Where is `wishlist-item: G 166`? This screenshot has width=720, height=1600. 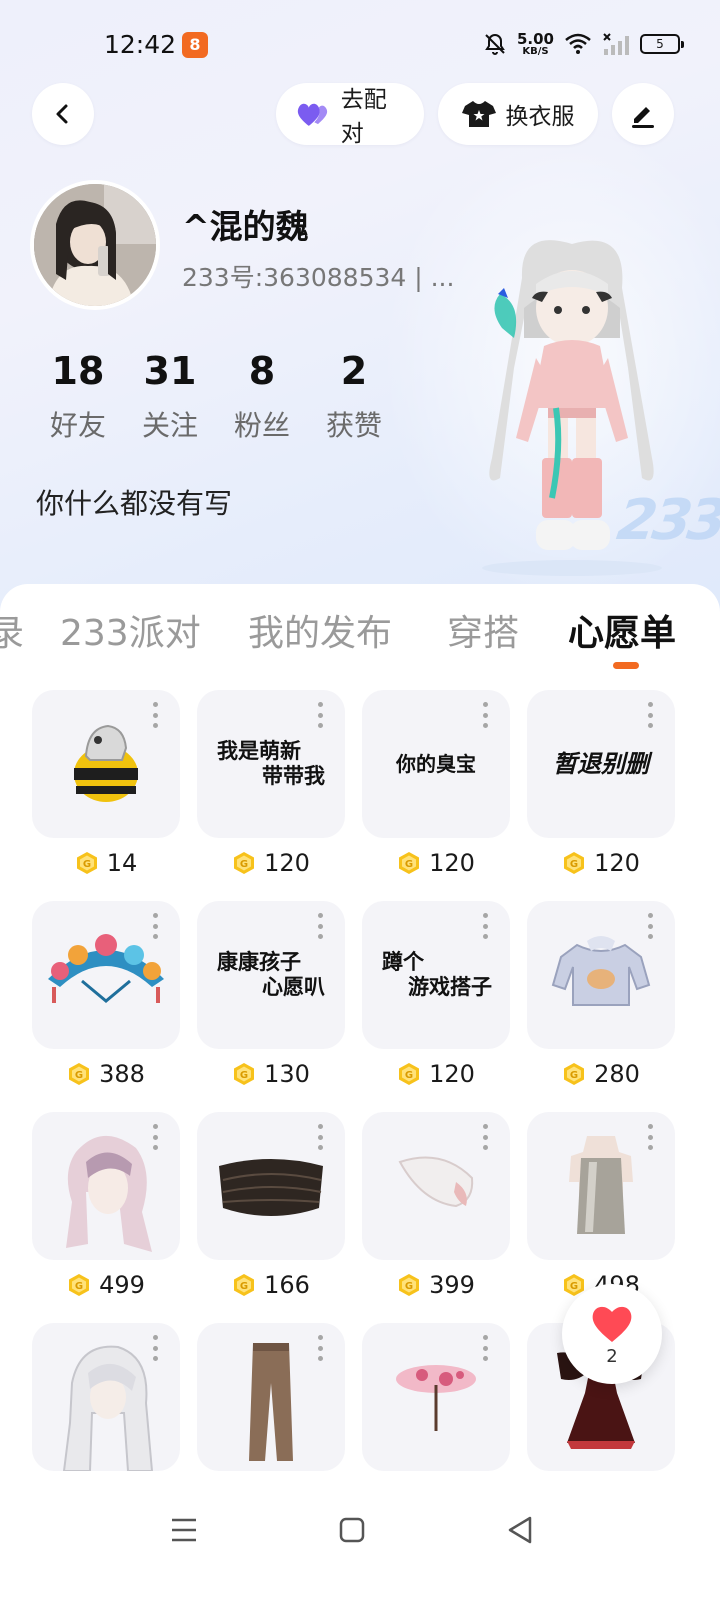 wishlist-item: G 166 is located at coordinates (271, 1205).